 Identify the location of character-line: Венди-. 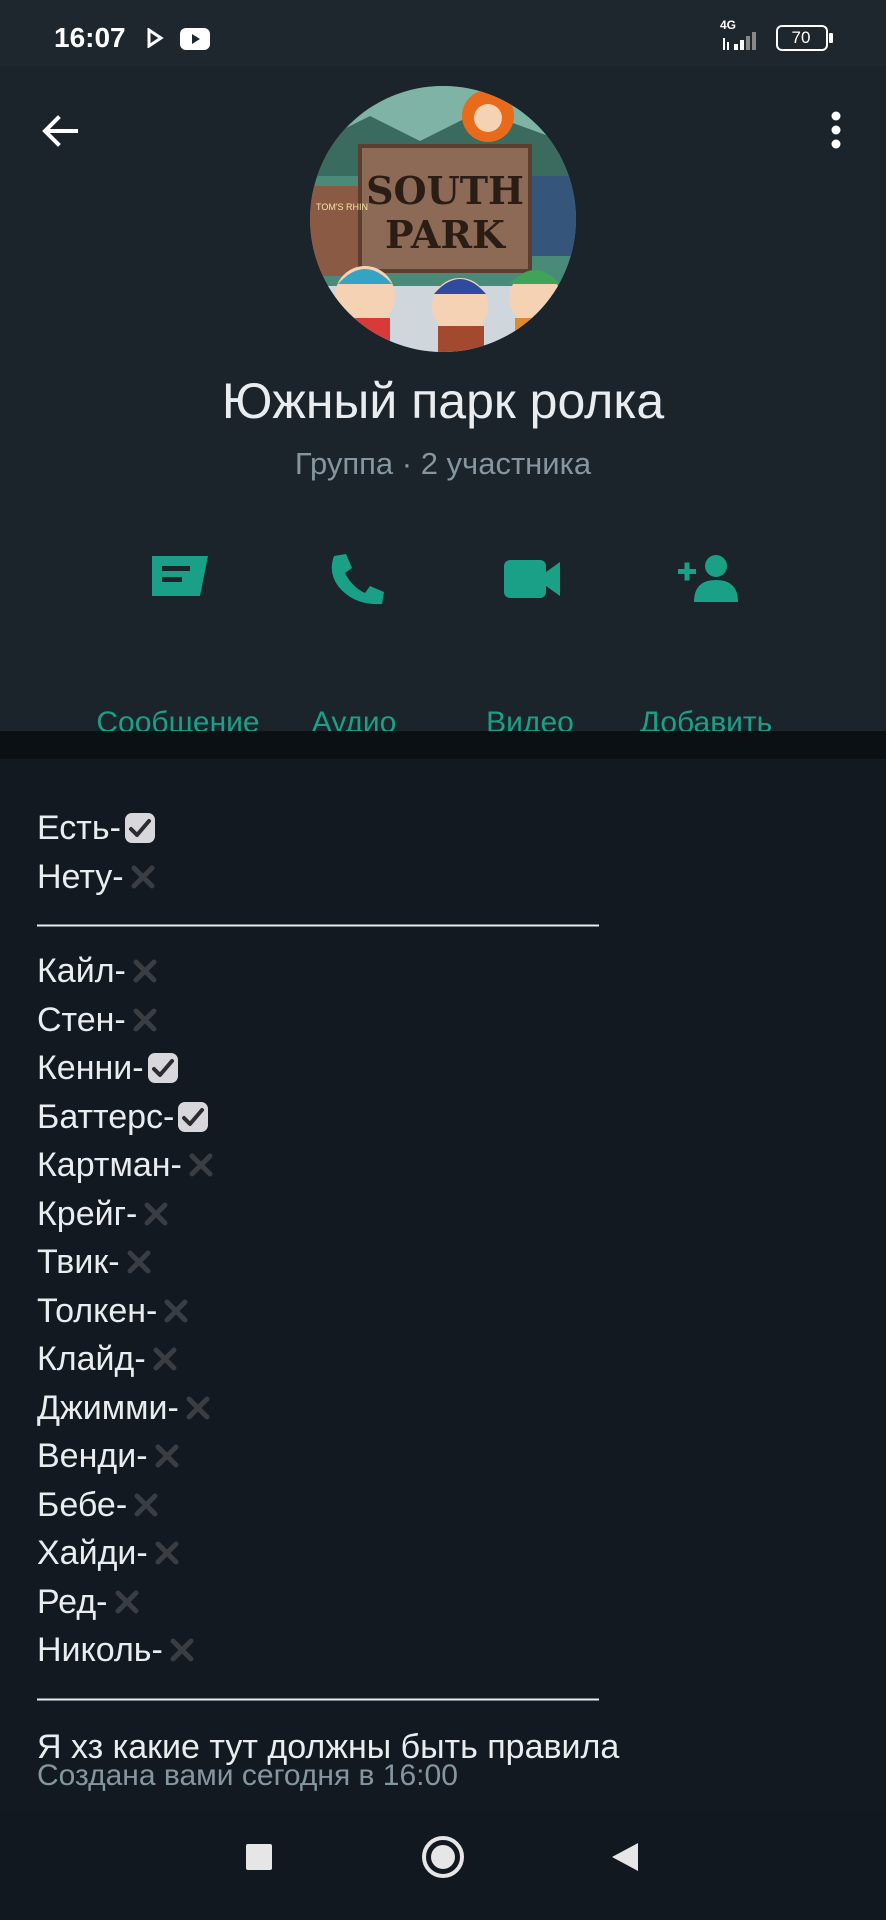
(447, 1456).